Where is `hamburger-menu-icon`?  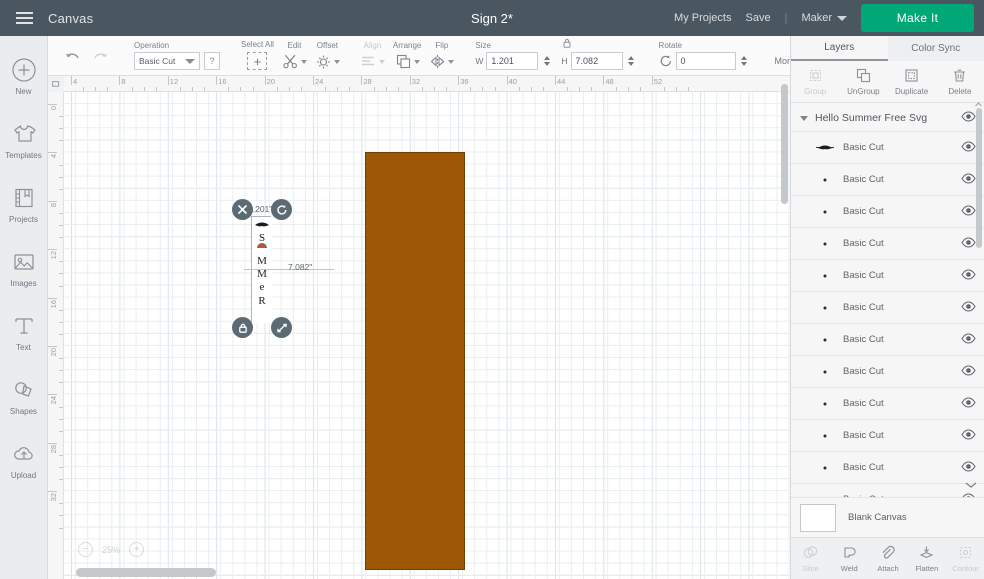
hamburger-menu-icon is located at coordinates (24, 18).